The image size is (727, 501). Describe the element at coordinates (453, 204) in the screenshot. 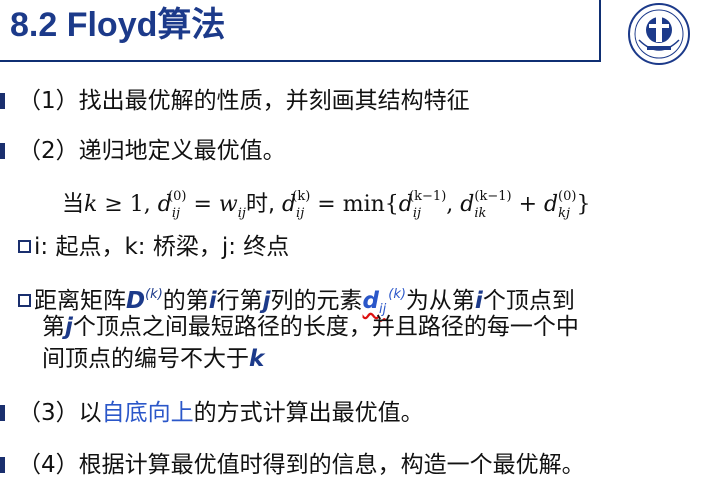

I see `formula-comma: ,` at that location.